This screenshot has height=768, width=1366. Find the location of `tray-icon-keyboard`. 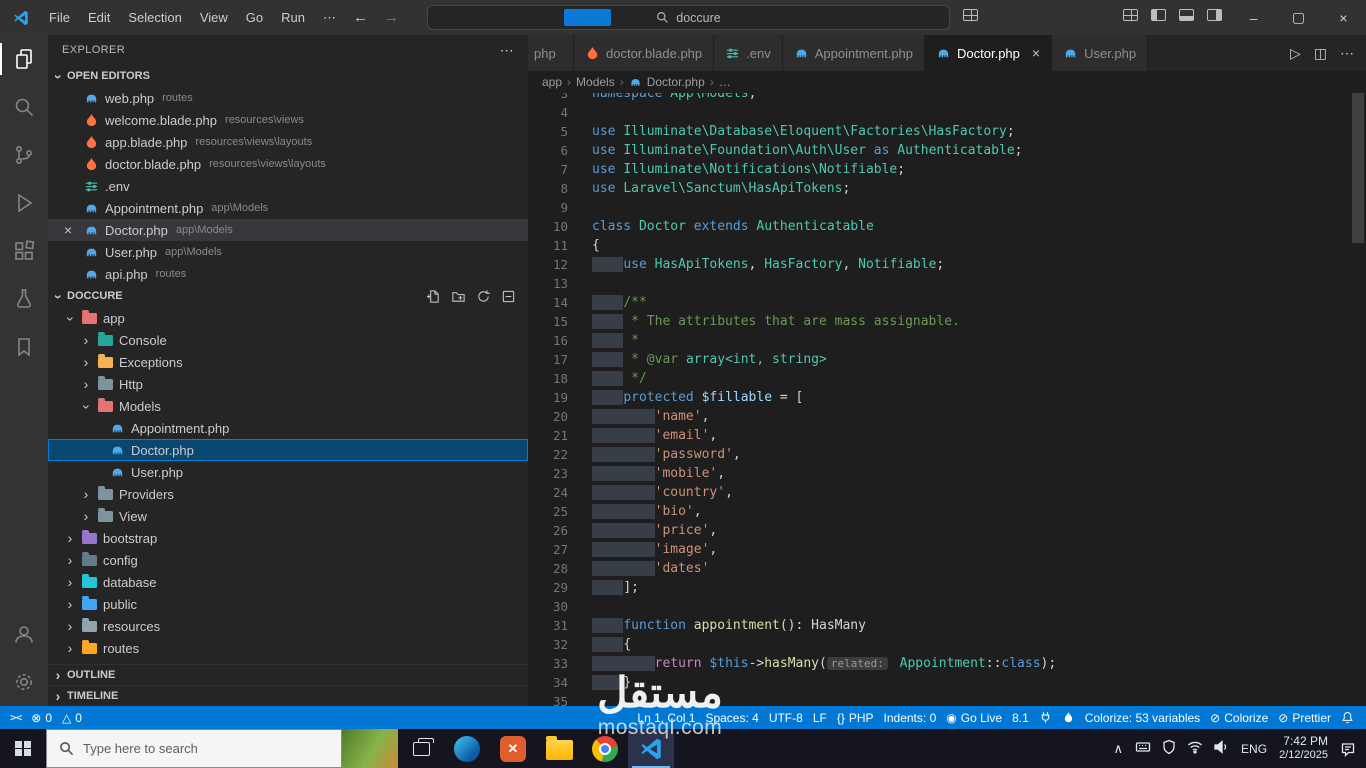

tray-icon-keyboard is located at coordinates (1143, 748).